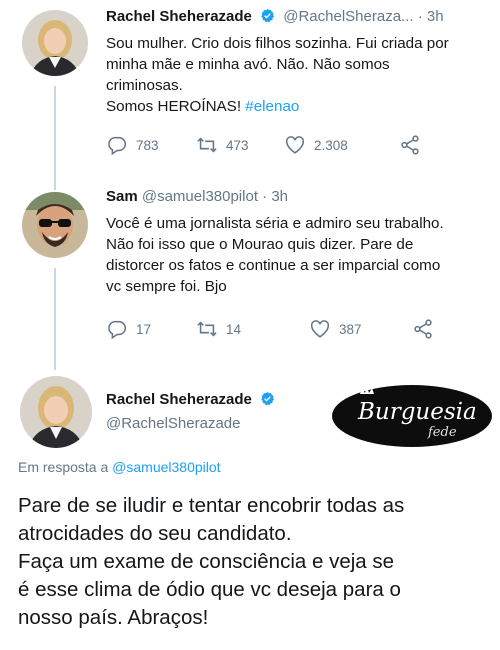  I want to click on watermark-line-2: fede, so click(442, 432).